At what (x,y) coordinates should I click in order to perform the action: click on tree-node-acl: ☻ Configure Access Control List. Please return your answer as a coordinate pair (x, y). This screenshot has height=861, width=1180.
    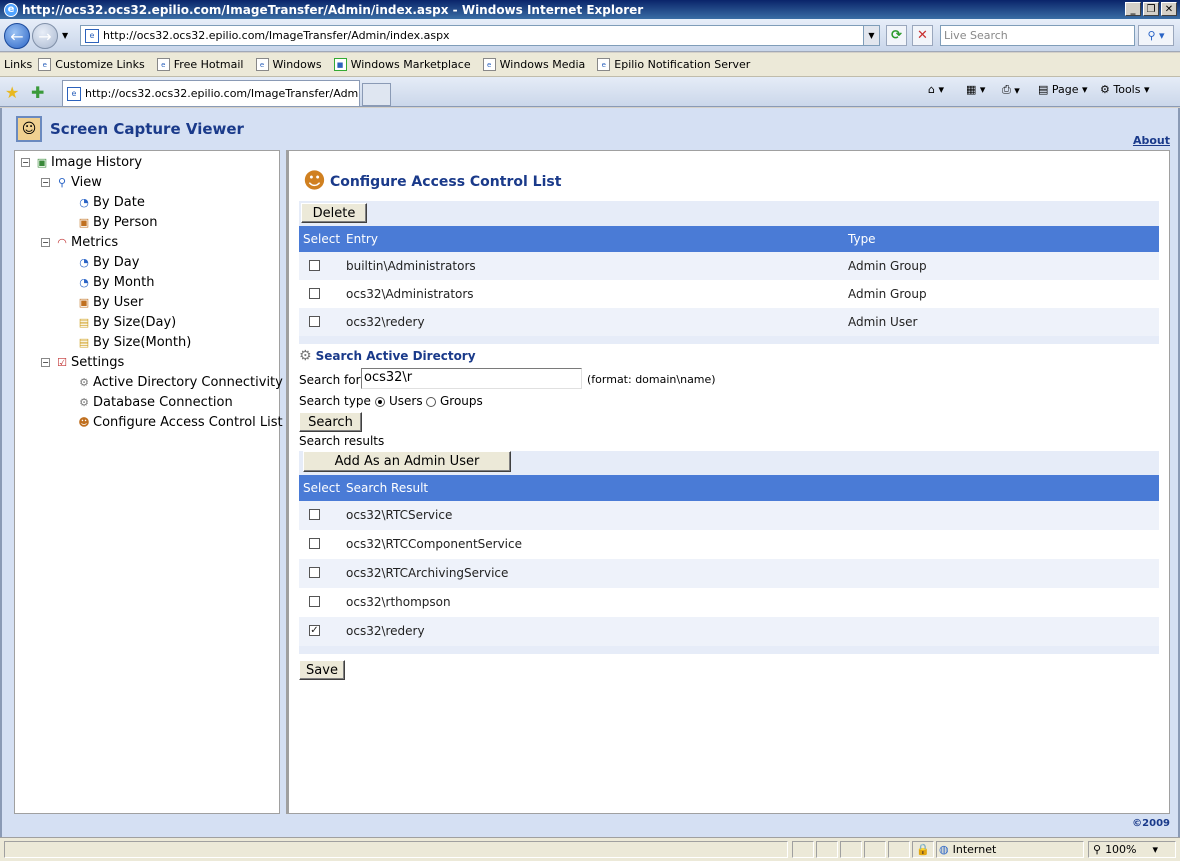
    Looking at the image, I should click on (179, 422).